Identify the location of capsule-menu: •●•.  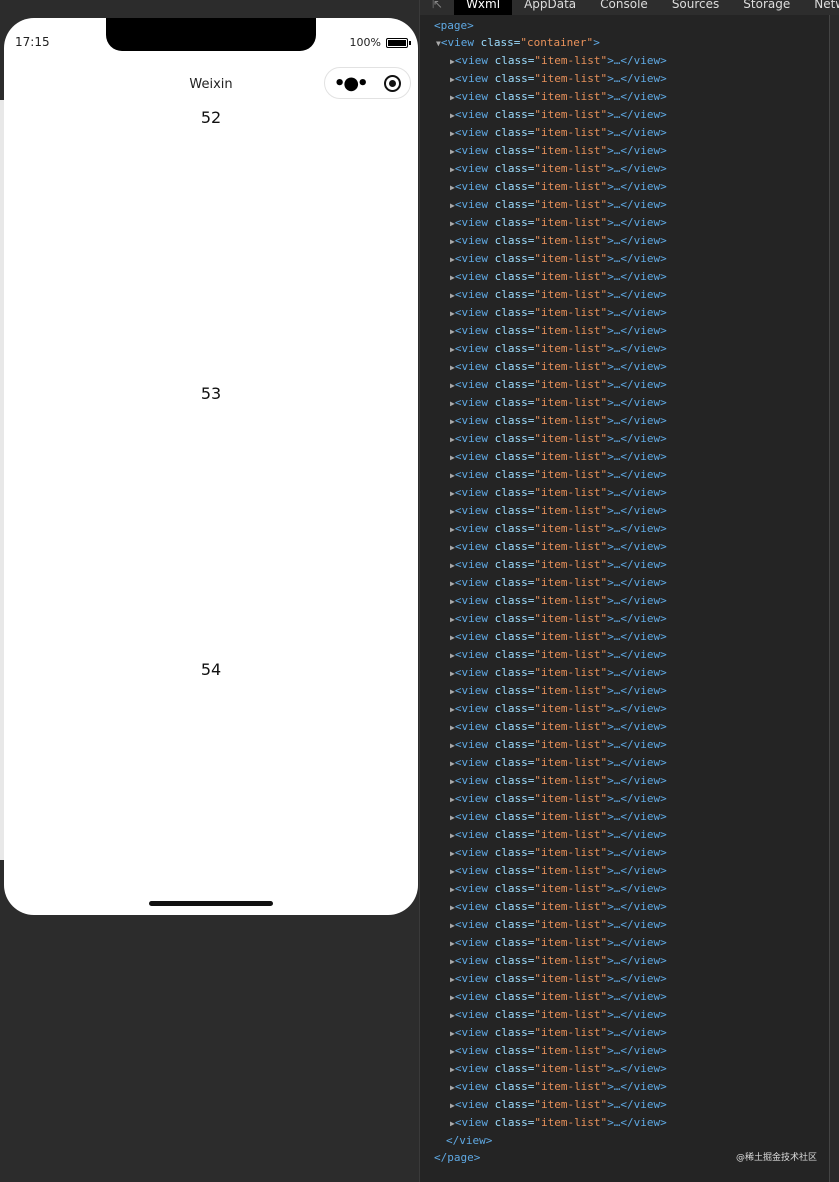
(367, 83).